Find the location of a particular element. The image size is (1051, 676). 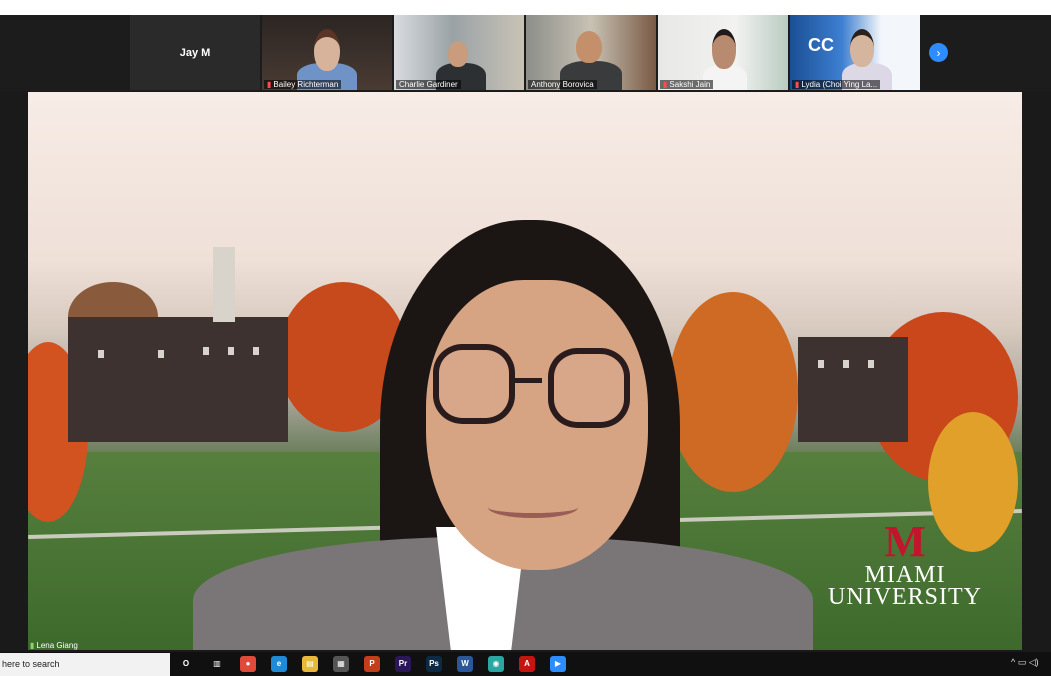

search-text: here to search is located at coordinates (31, 664).